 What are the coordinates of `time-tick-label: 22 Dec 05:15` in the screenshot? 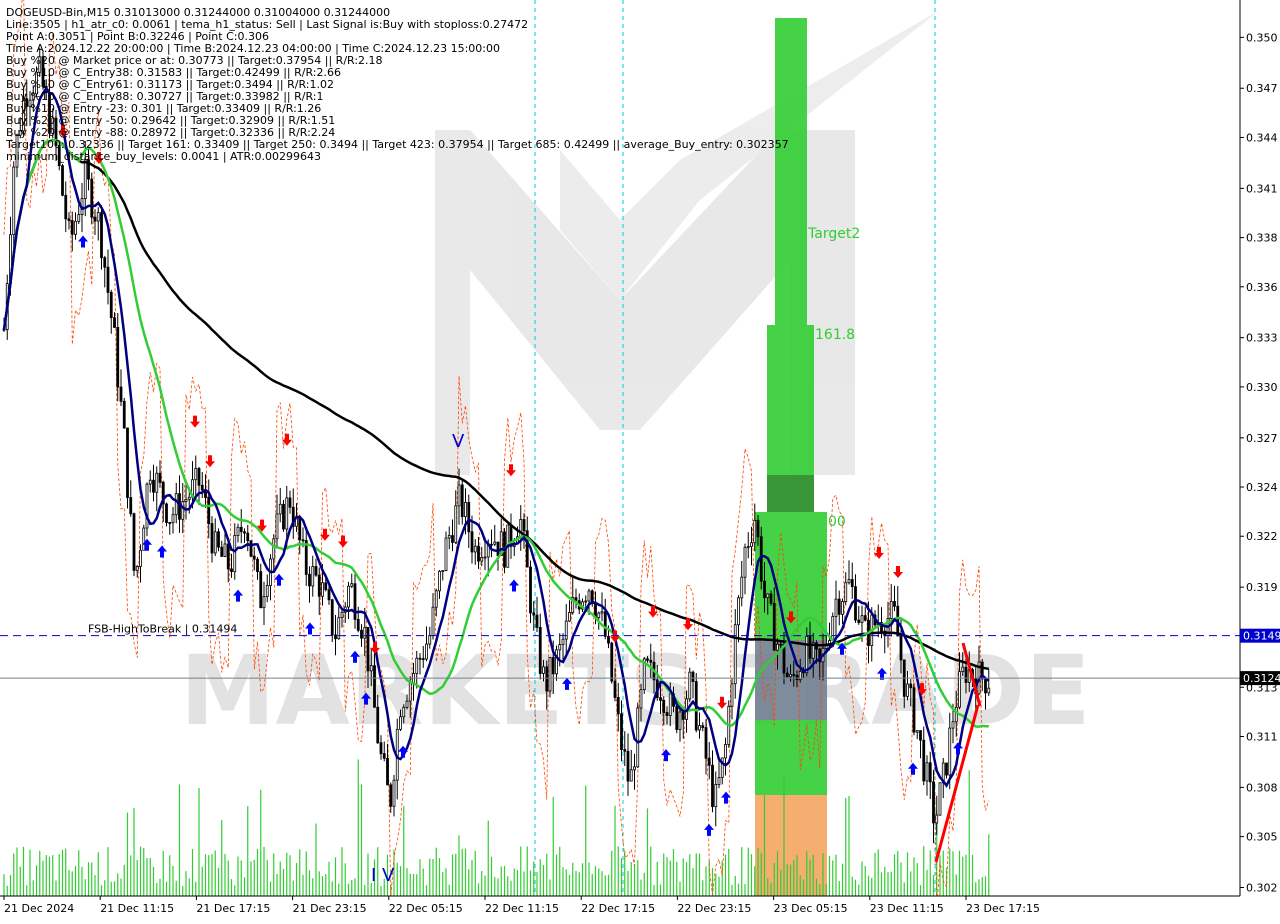 It's located at (426, 908).